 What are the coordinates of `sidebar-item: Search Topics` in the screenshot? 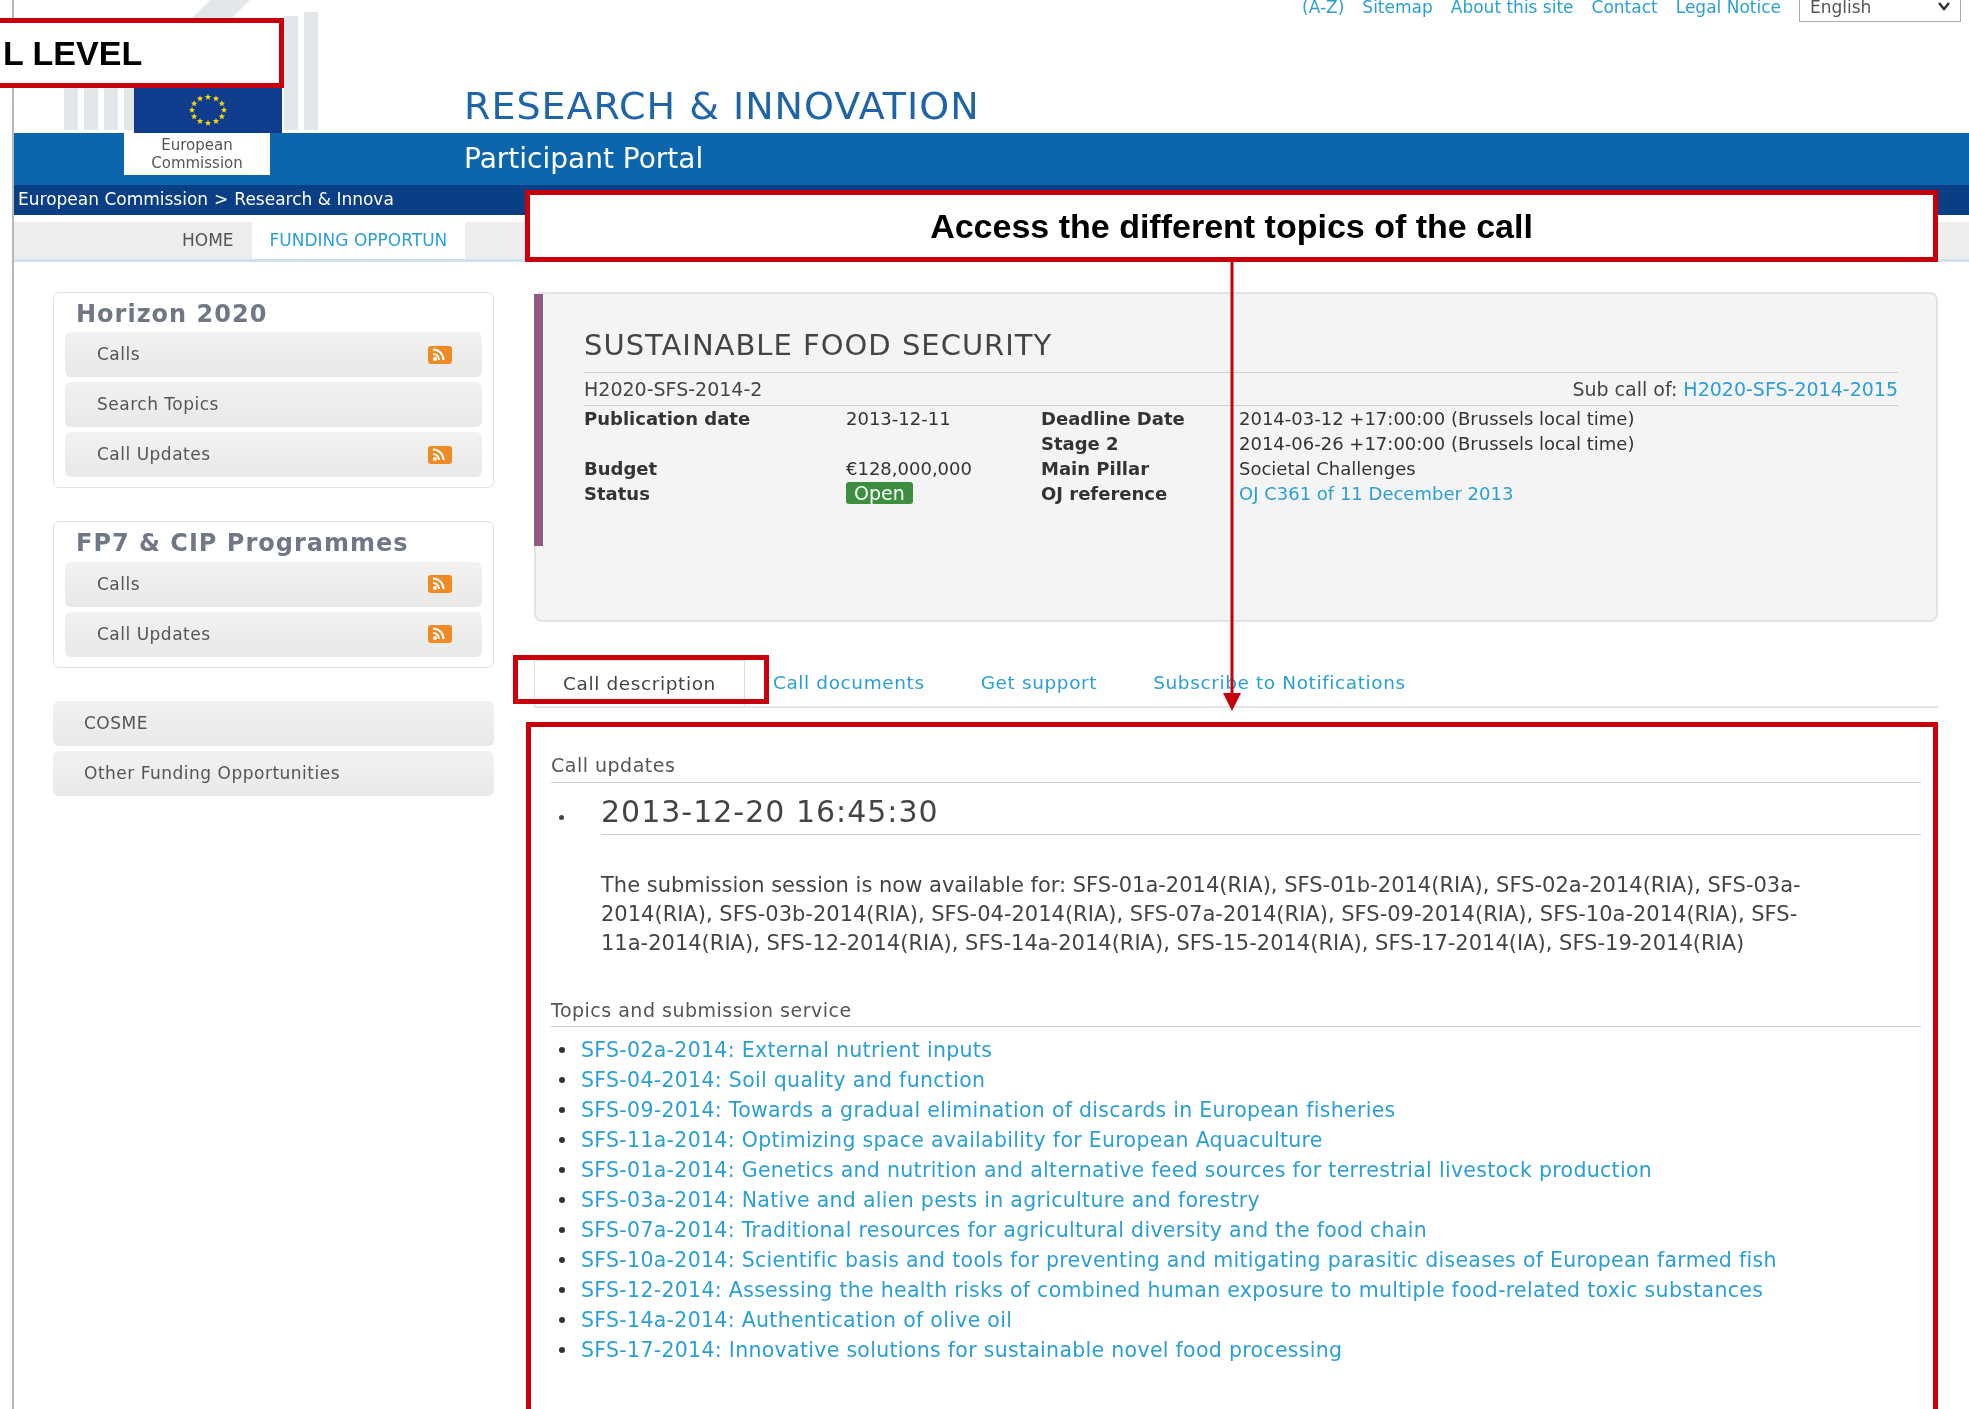 It's located at (273, 405).